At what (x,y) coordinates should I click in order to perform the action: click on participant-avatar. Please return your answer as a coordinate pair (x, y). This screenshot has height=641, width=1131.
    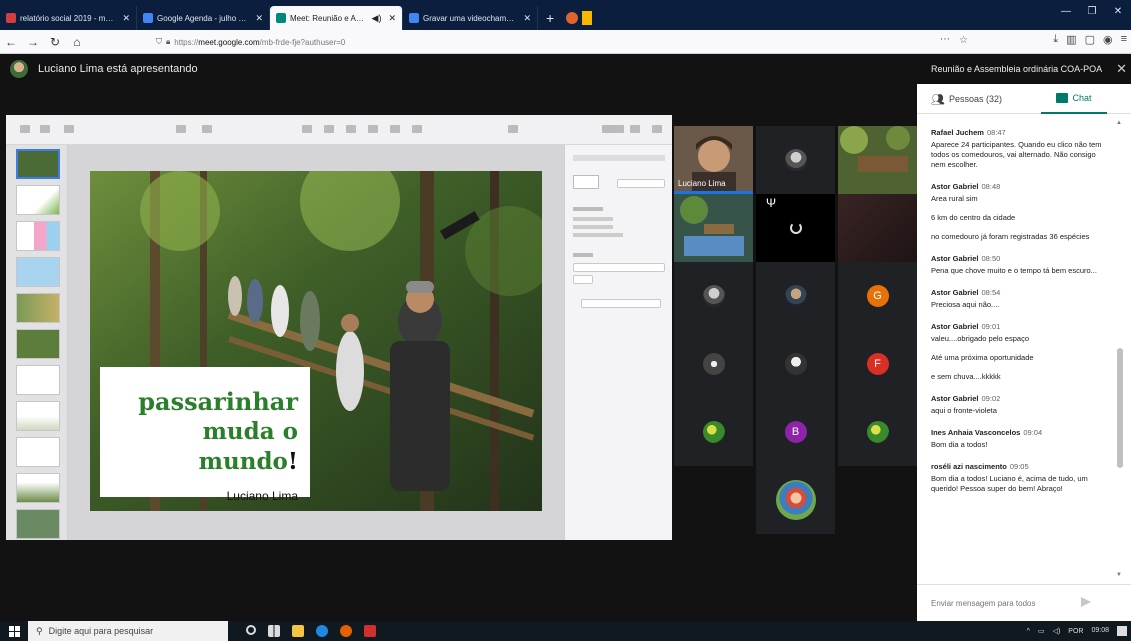
    Looking at the image, I should click on (713, 296).